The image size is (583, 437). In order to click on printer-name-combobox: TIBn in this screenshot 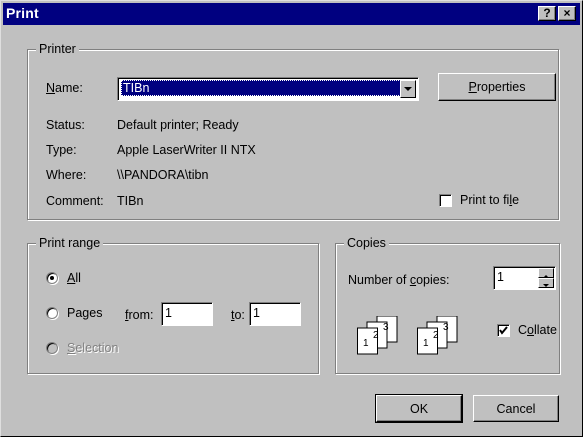, I will do `click(268, 89)`.